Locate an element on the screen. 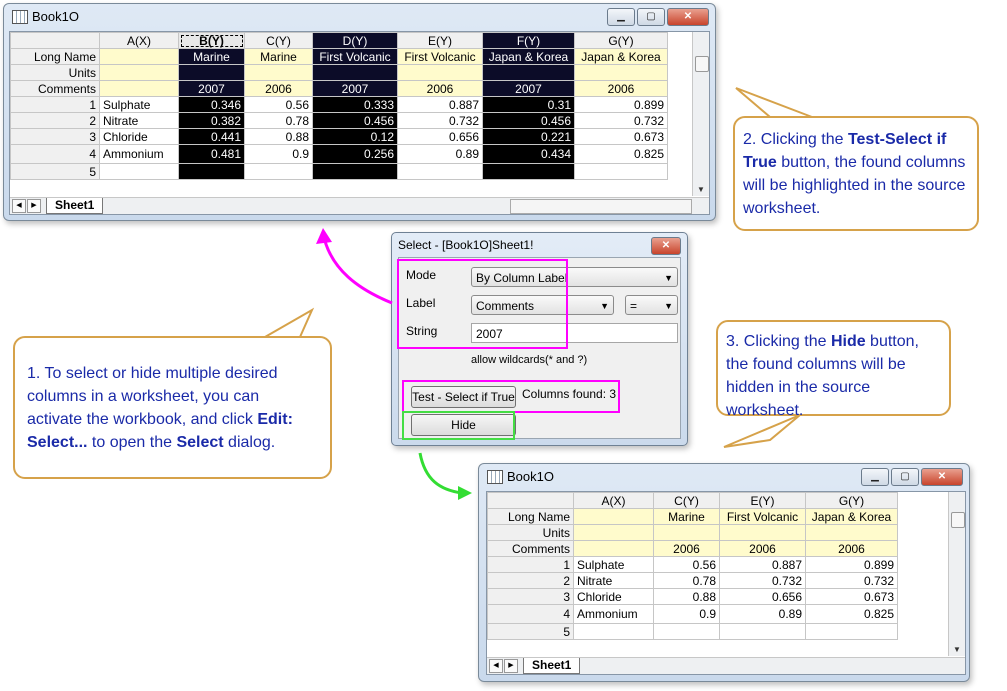 The image size is (1007, 691). green-arrowhead is located at coordinates (465, 493).